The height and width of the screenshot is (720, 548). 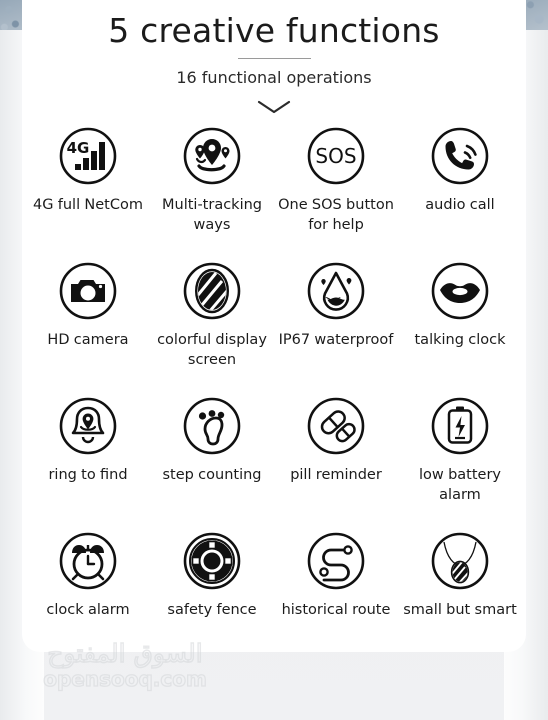 I want to click on page-subtitle: 16 functional operations, so click(x=274, y=78).